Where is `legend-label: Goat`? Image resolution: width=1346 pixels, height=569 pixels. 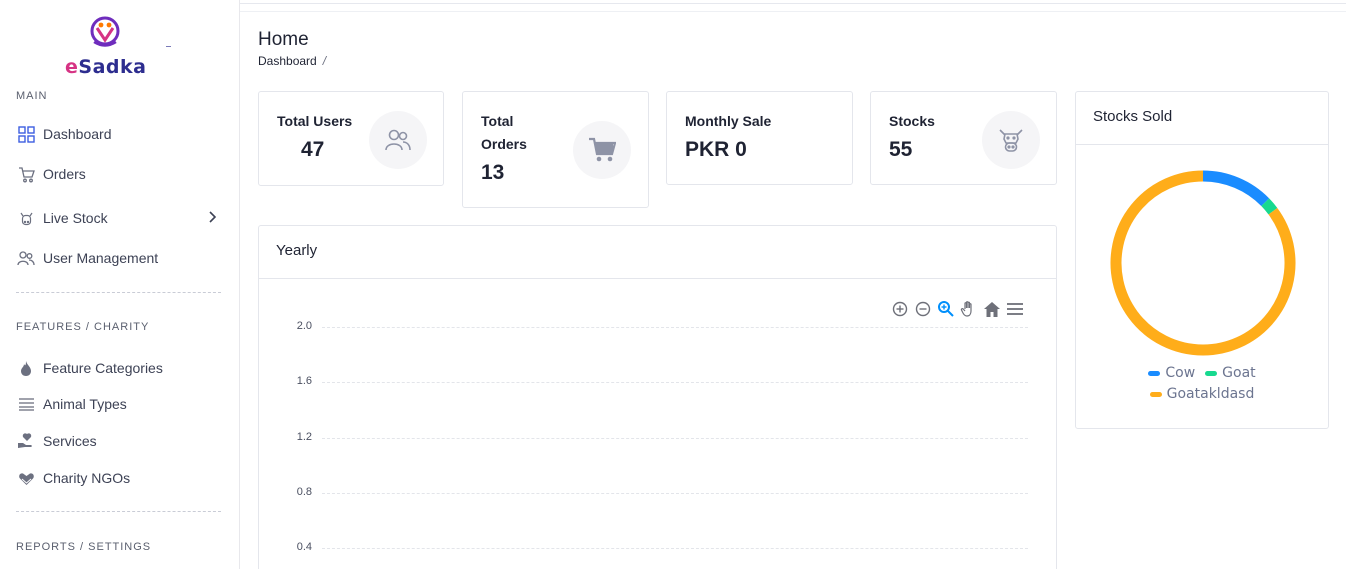 legend-label: Goat is located at coordinates (1239, 373).